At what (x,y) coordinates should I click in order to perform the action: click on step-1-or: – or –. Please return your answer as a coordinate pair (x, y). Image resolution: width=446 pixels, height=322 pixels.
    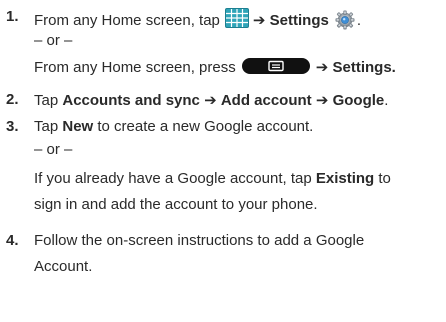
    Looking at the image, I should click on (53, 40).